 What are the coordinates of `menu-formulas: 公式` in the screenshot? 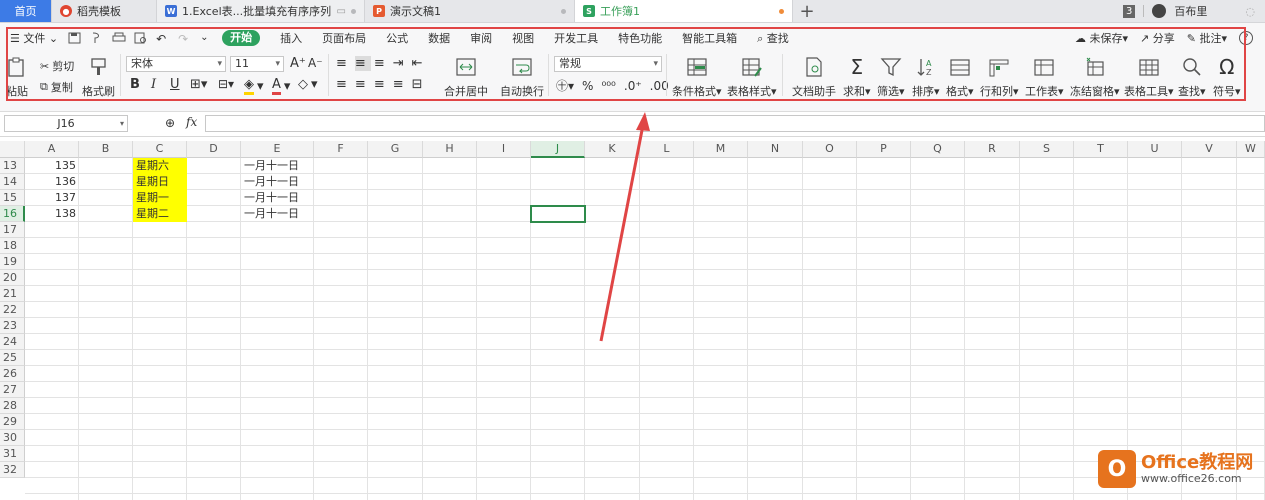 It's located at (397, 38).